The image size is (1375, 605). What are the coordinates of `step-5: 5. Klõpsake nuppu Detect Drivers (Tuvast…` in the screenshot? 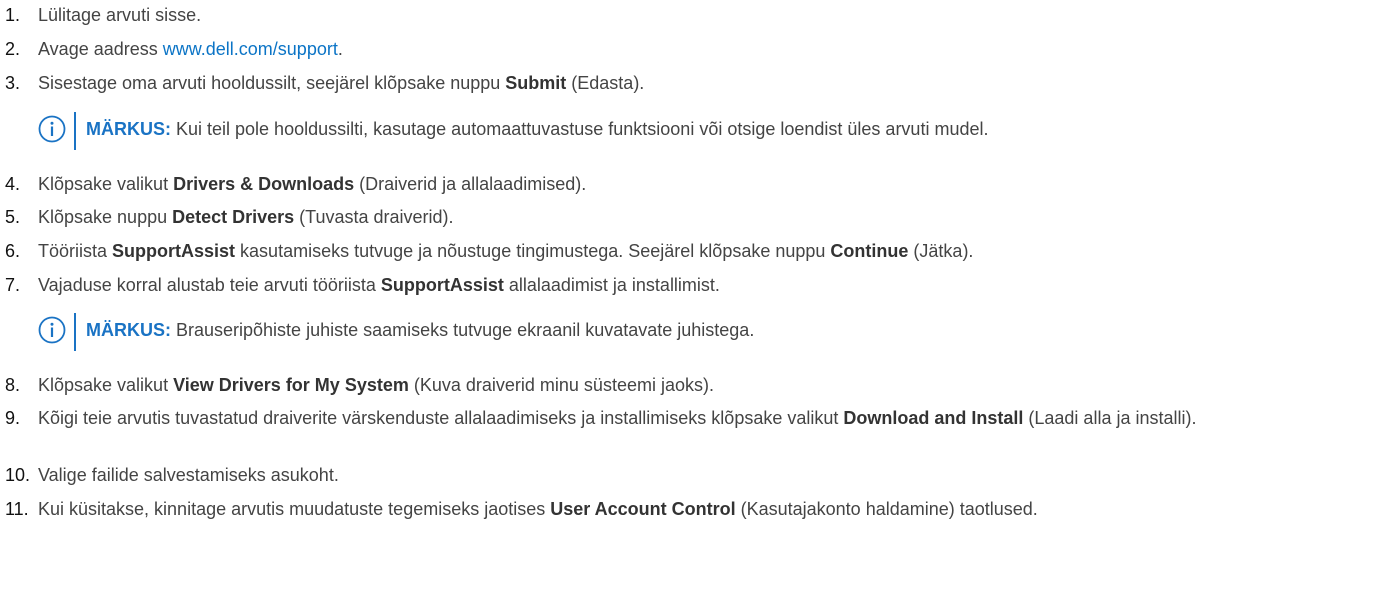 It's located at (229, 217).